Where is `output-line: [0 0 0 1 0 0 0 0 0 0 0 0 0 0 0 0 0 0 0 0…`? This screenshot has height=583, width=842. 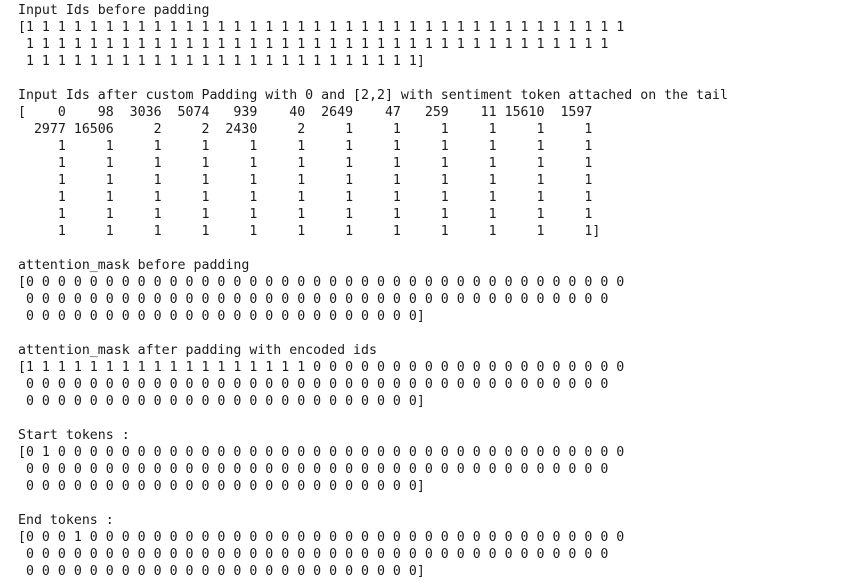
output-line: [0 0 0 1 0 0 0 0 0 0 0 0 0 0 0 0 0 0 0 0… is located at coordinates (321, 537).